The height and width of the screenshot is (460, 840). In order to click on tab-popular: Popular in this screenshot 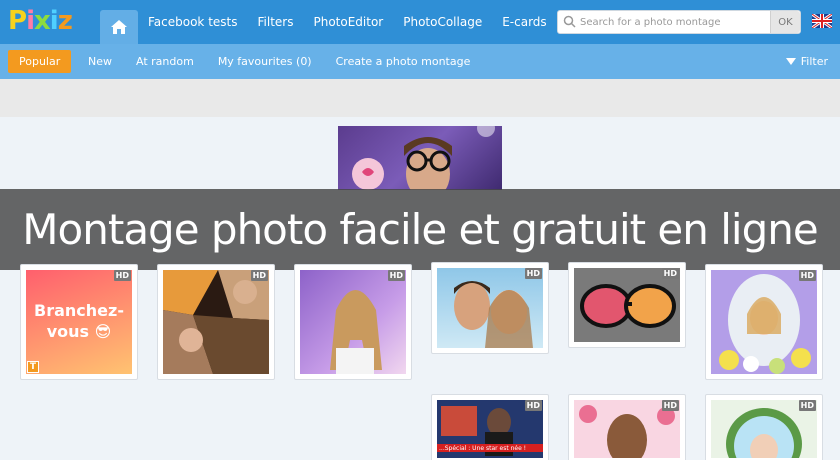, I will do `click(40, 61)`.